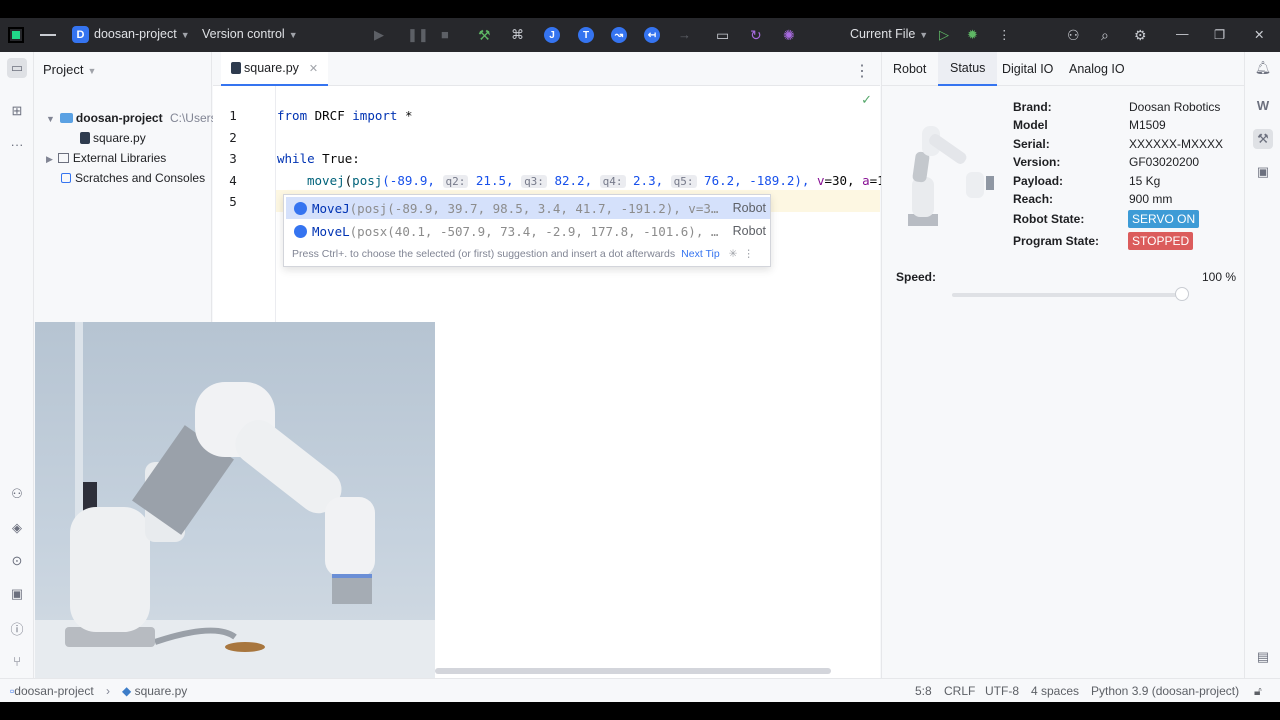 Image resolution: width=1280 pixels, height=720 pixels. What do you see at coordinates (749, 231) in the screenshot?
I see `completion-source: Robot` at bounding box center [749, 231].